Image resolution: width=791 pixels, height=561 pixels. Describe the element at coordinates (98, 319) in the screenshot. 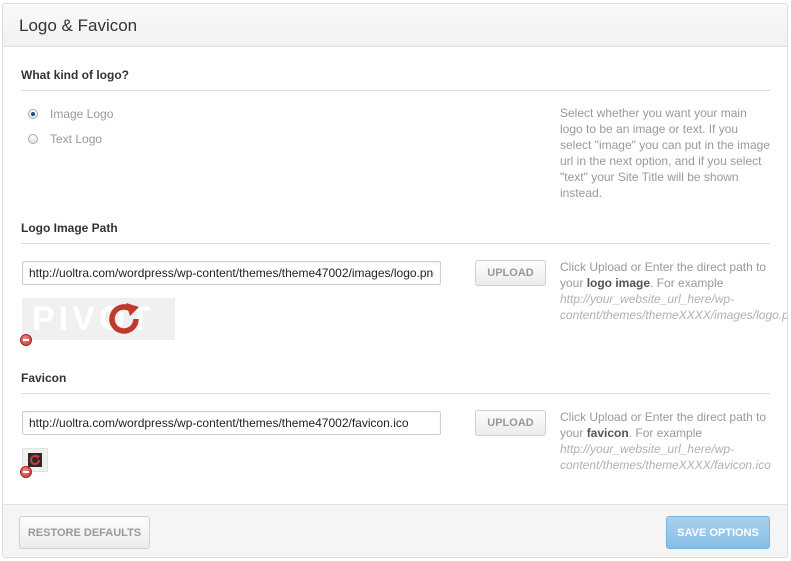

I see `logo-preview: PIVOT` at that location.